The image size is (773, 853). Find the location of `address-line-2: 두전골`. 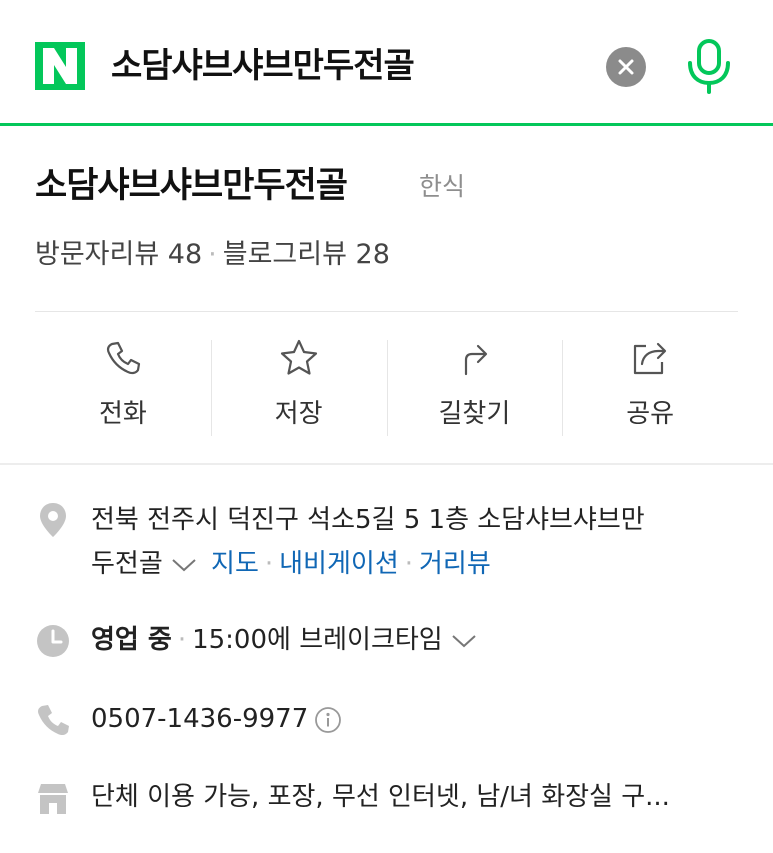

address-line-2: 두전골 is located at coordinates (127, 564).